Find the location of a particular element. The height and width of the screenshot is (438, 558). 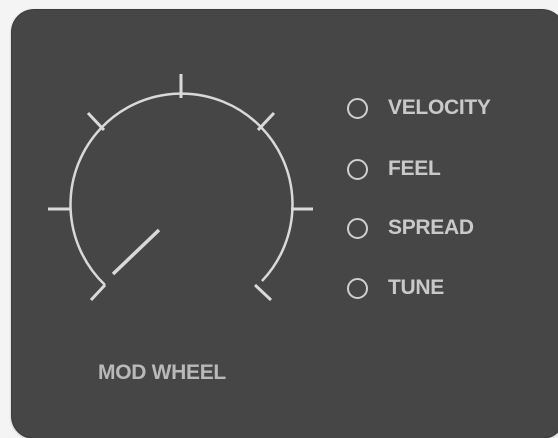

option-label: TUNE is located at coordinates (416, 287).